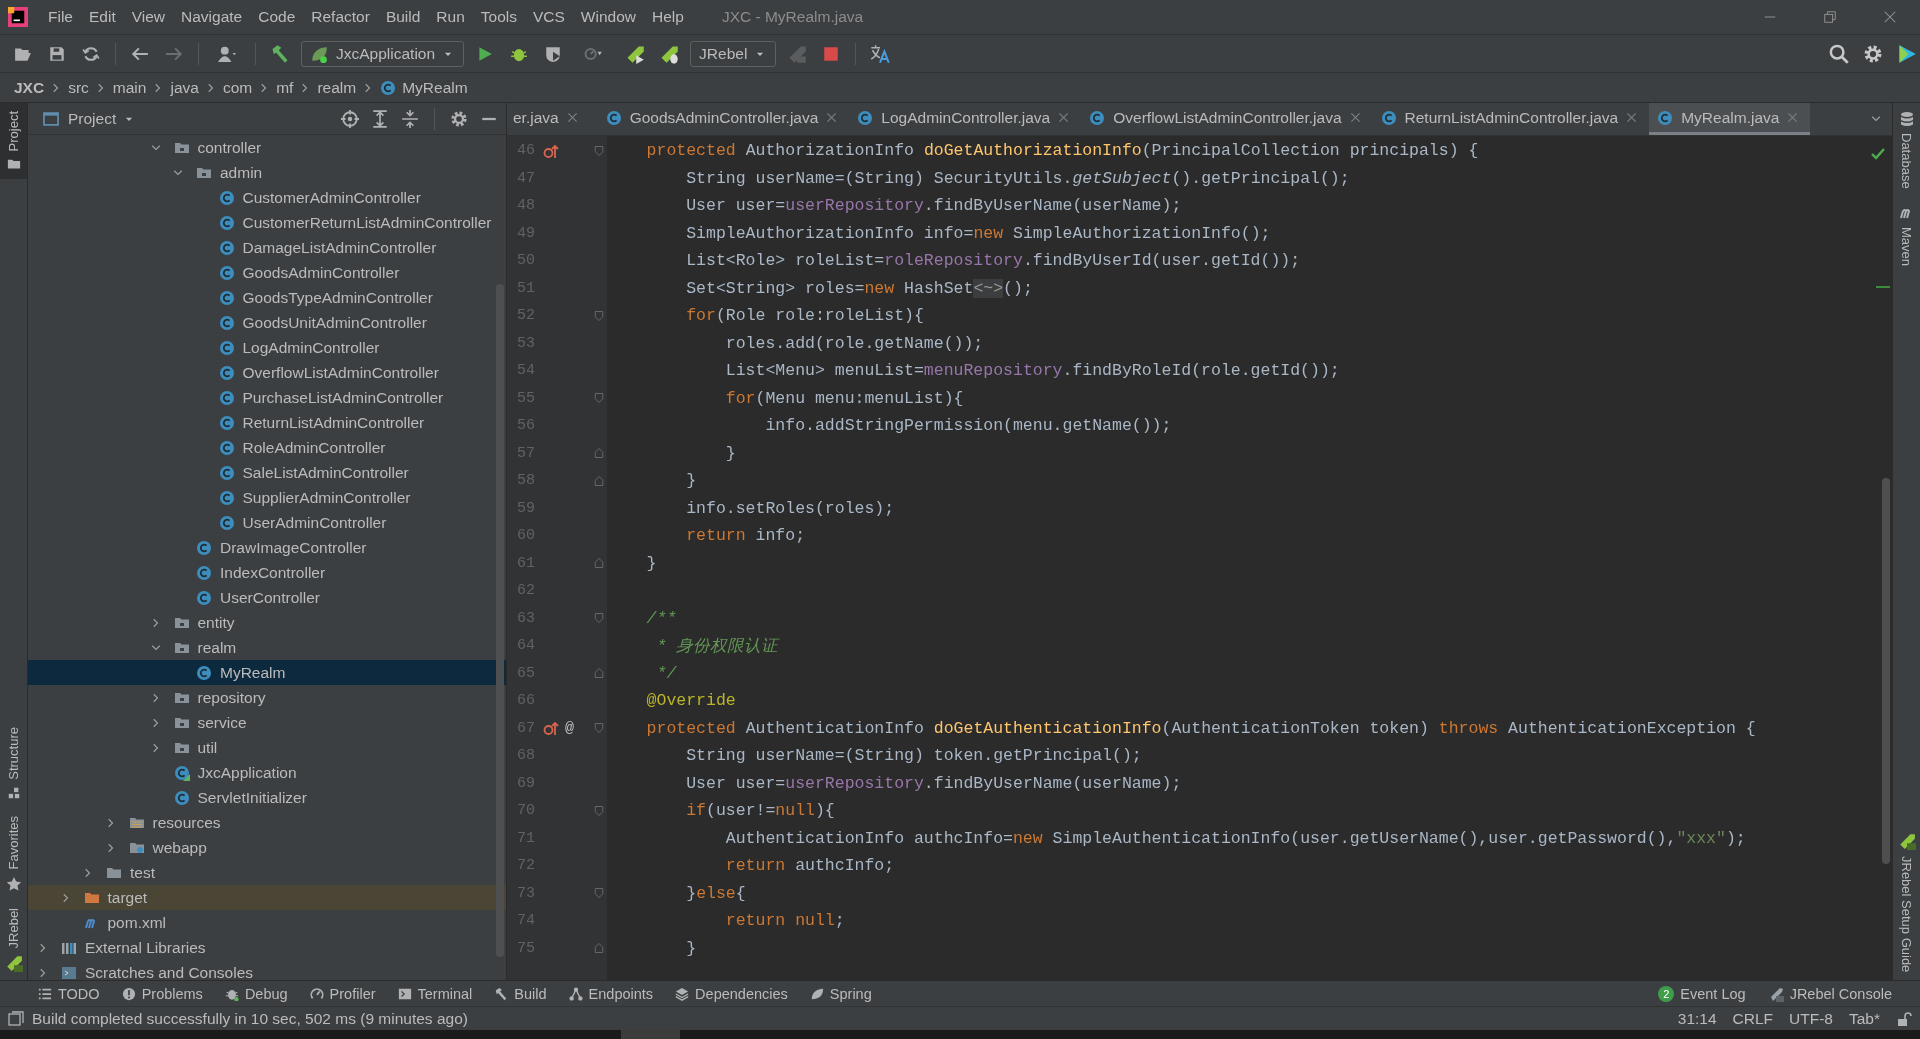 The width and height of the screenshot is (1920, 1039). What do you see at coordinates (267, 622) in the screenshot?
I see `tree-item: entity` at bounding box center [267, 622].